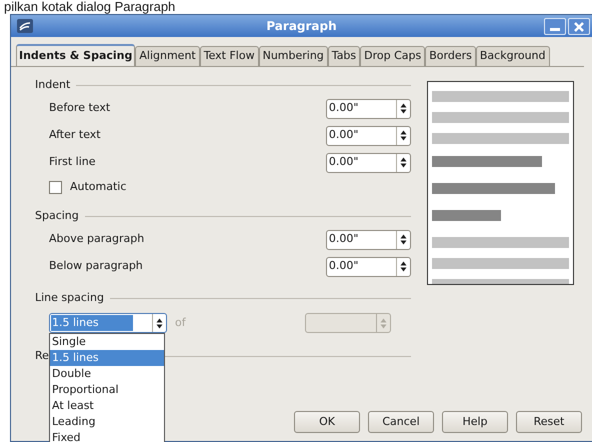 The height and width of the screenshot is (442, 592). I want to click on field-label: Above paragraph, so click(97, 239).